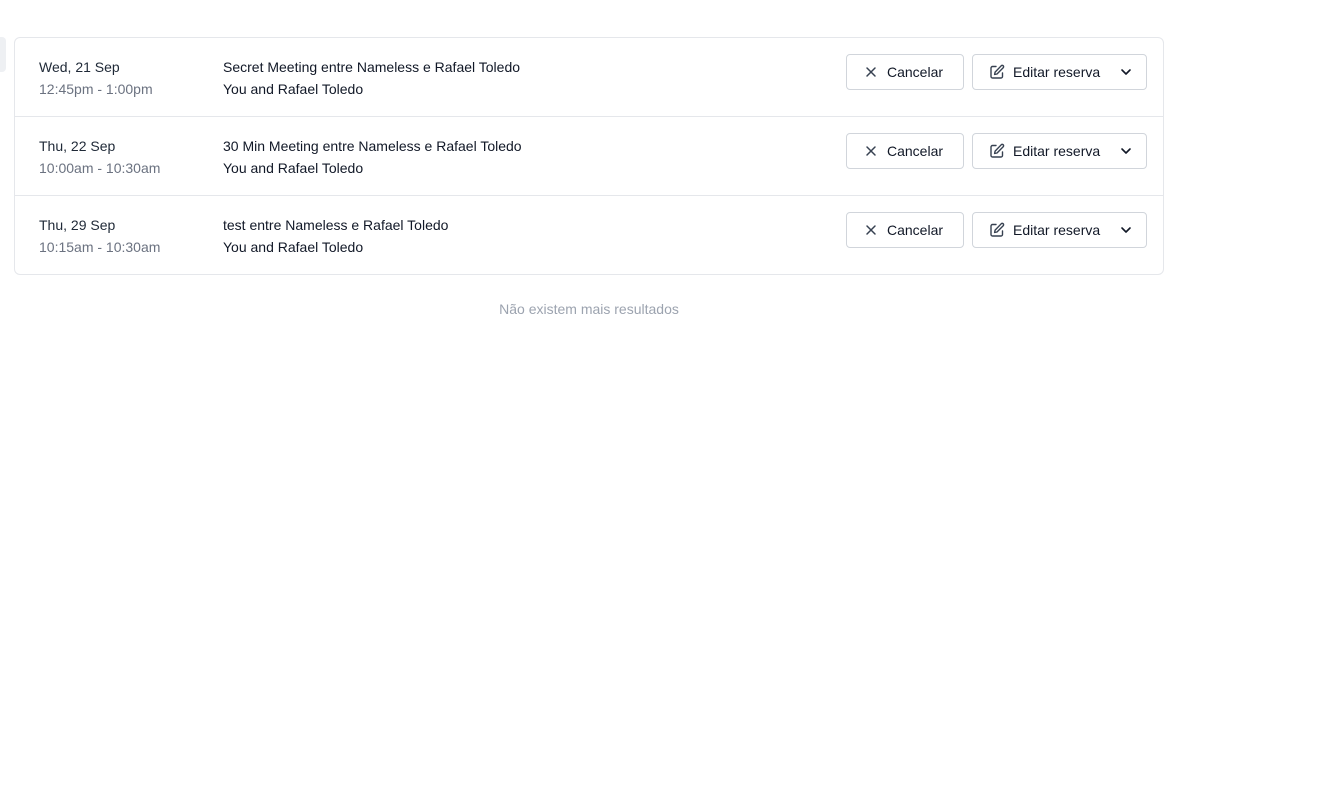  What do you see at coordinates (99, 236) in the screenshot?
I see `booking-datetime: Thu, 29 Sep 10:15am - 10:30am` at bounding box center [99, 236].